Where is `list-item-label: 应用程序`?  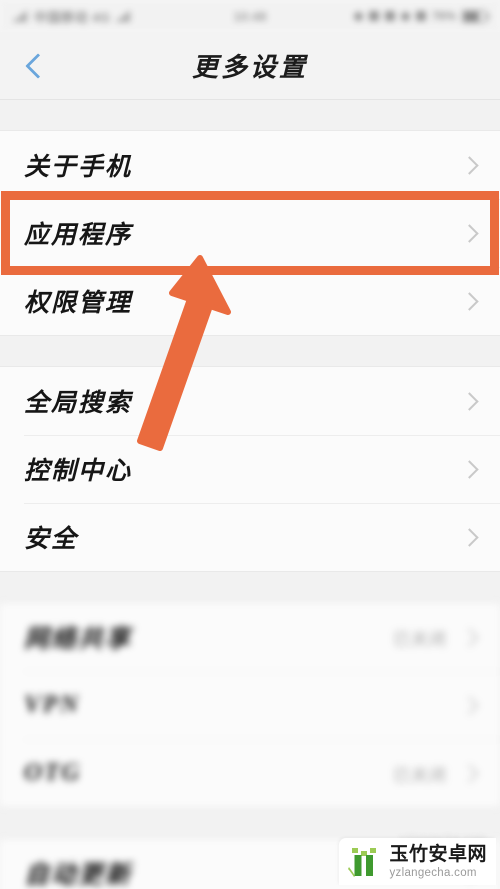 list-item-label: 应用程序 is located at coordinates (78, 235).